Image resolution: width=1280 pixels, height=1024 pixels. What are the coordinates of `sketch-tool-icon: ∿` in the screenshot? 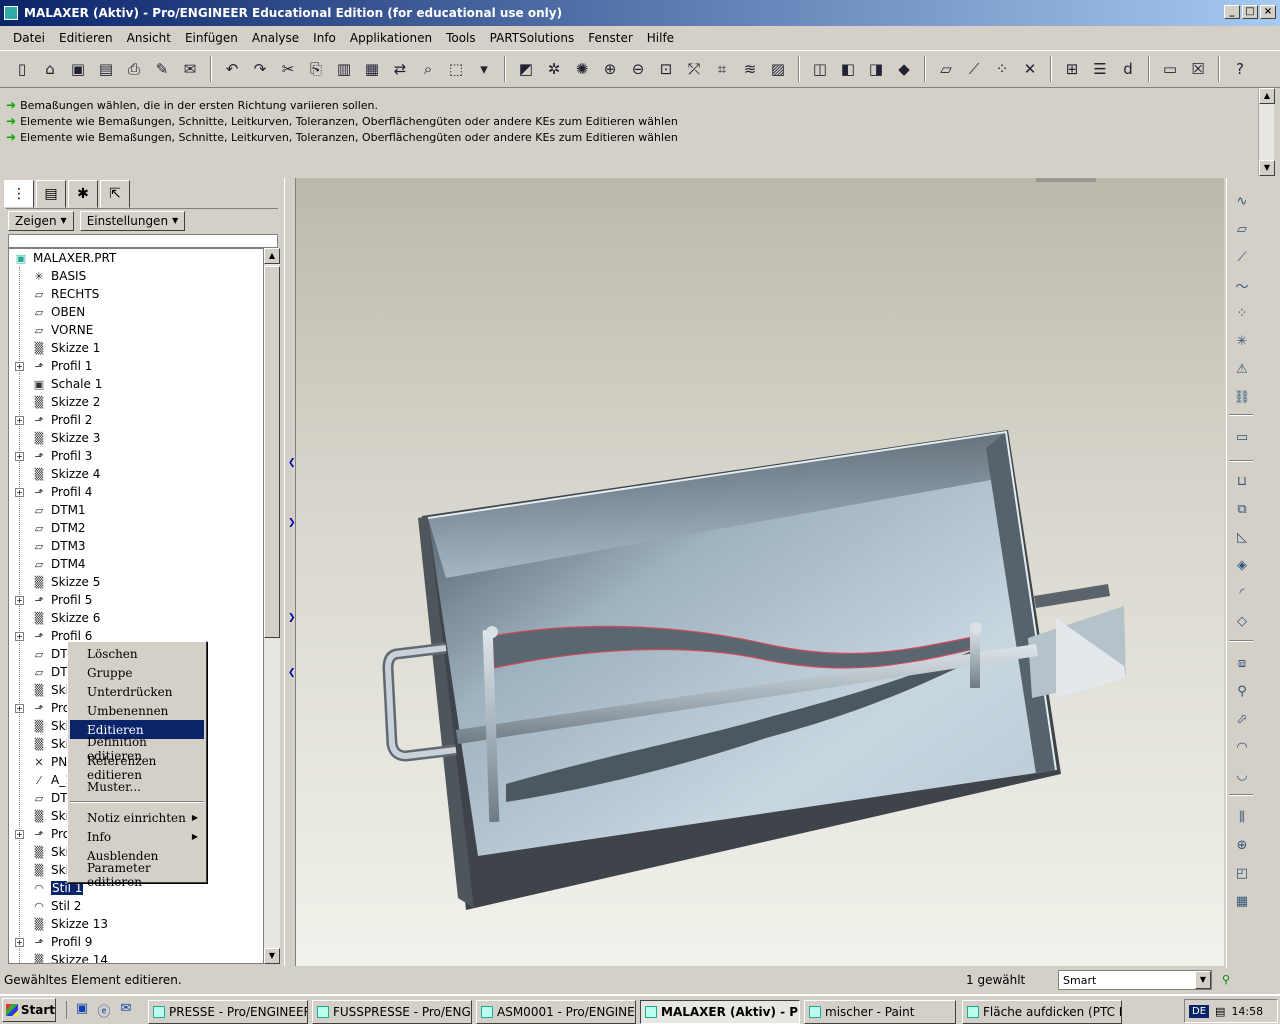 It's located at (1242, 201).